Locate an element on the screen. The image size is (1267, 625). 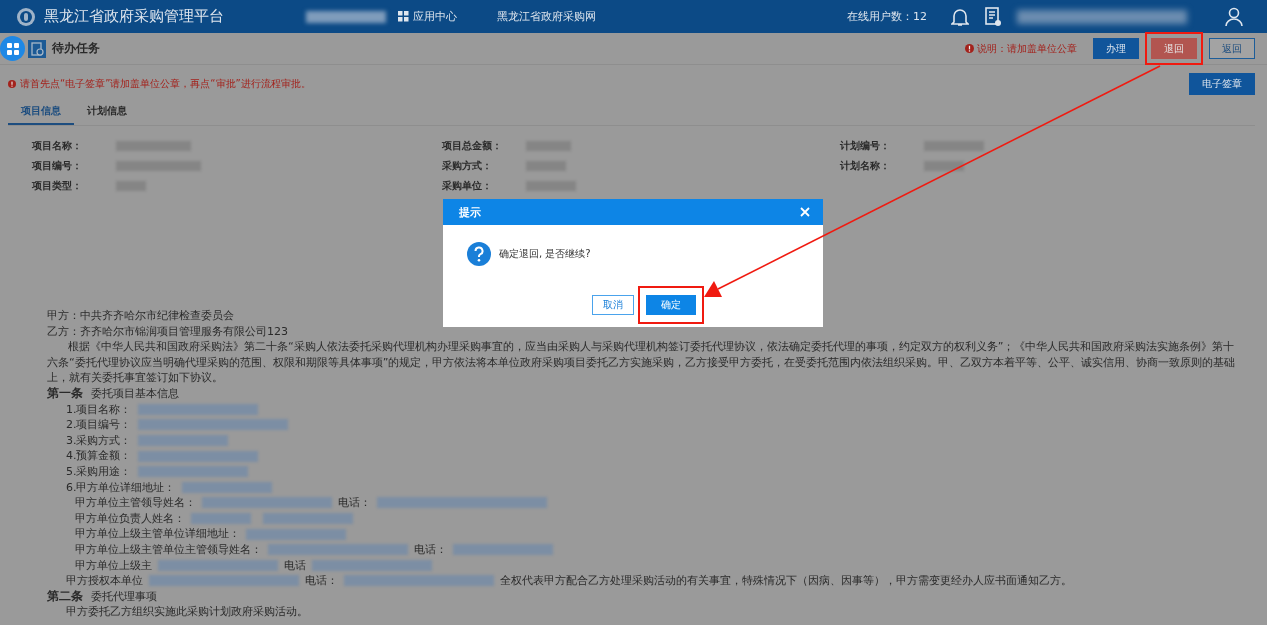
user-icon is located at coordinates (1234, 16).